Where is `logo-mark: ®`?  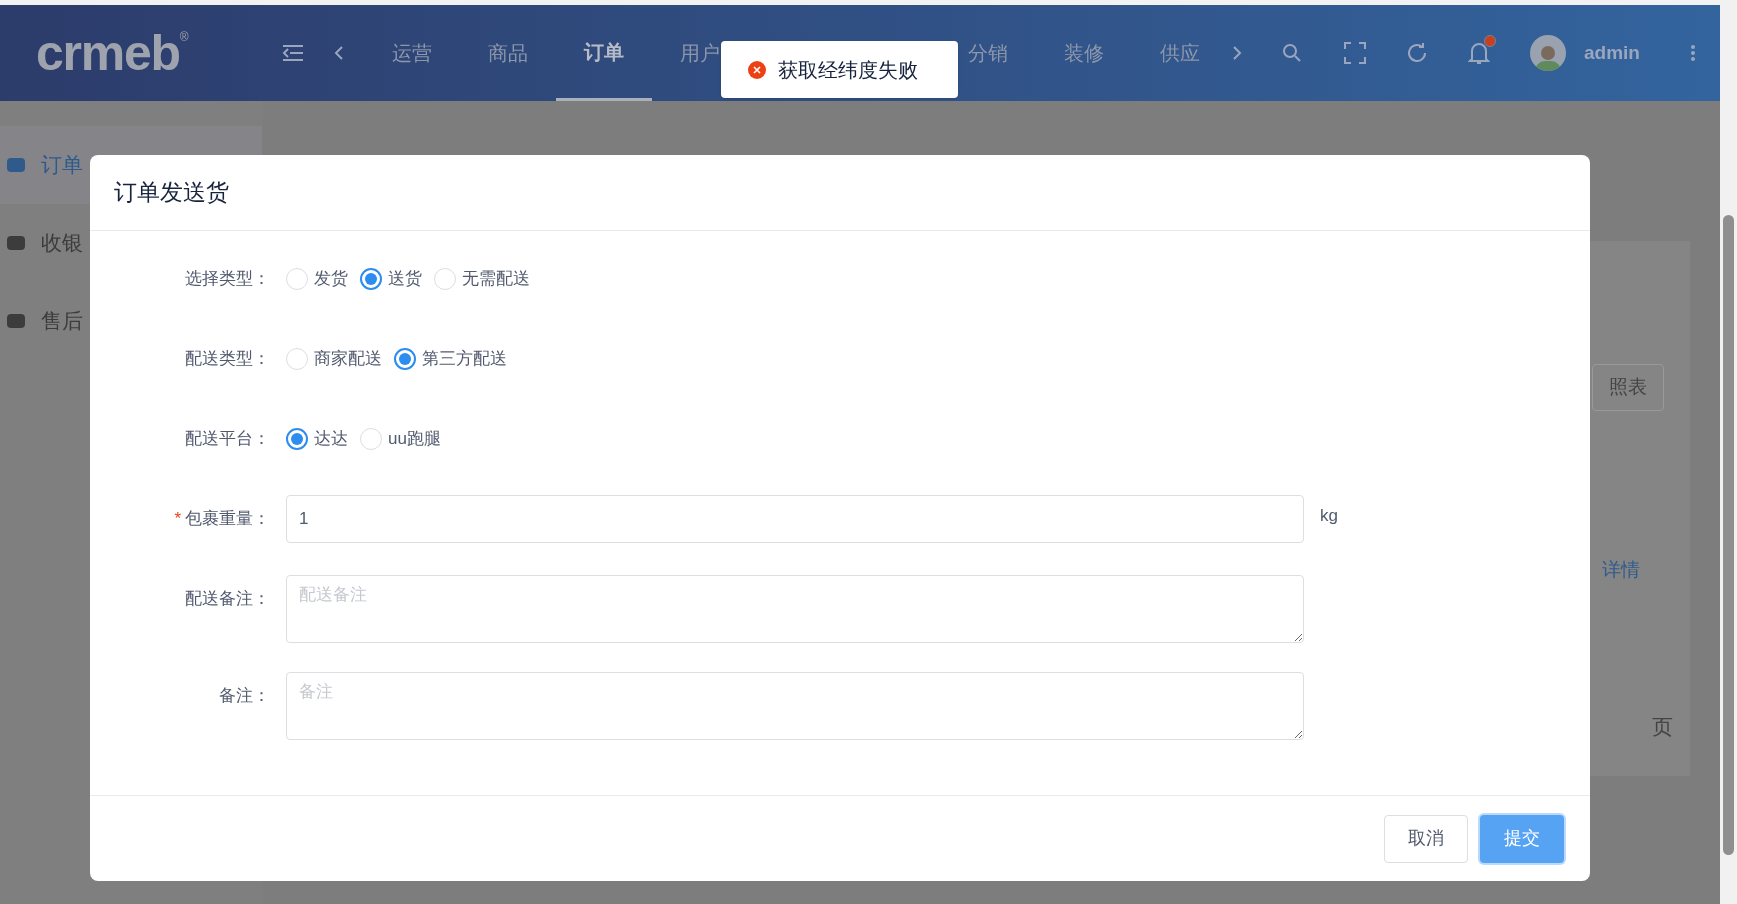
logo-mark: ® is located at coordinates (184, 36).